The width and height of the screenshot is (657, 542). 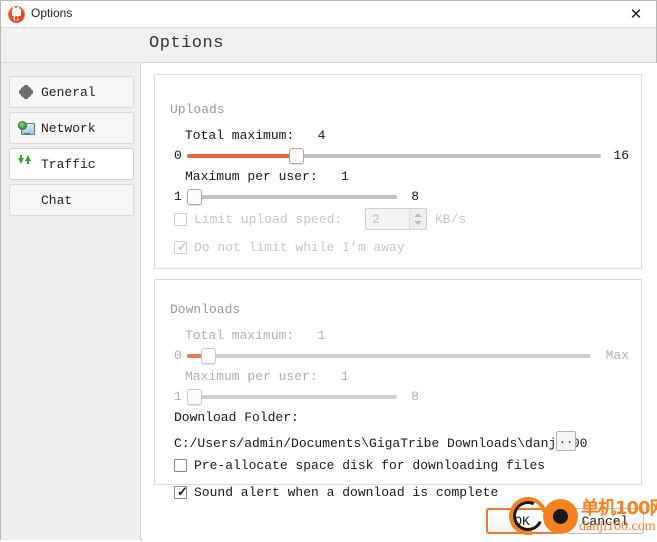 What do you see at coordinates (417, 219) in the screenshot?
I see `spinner-buttons` at bounding box center [417, 219].